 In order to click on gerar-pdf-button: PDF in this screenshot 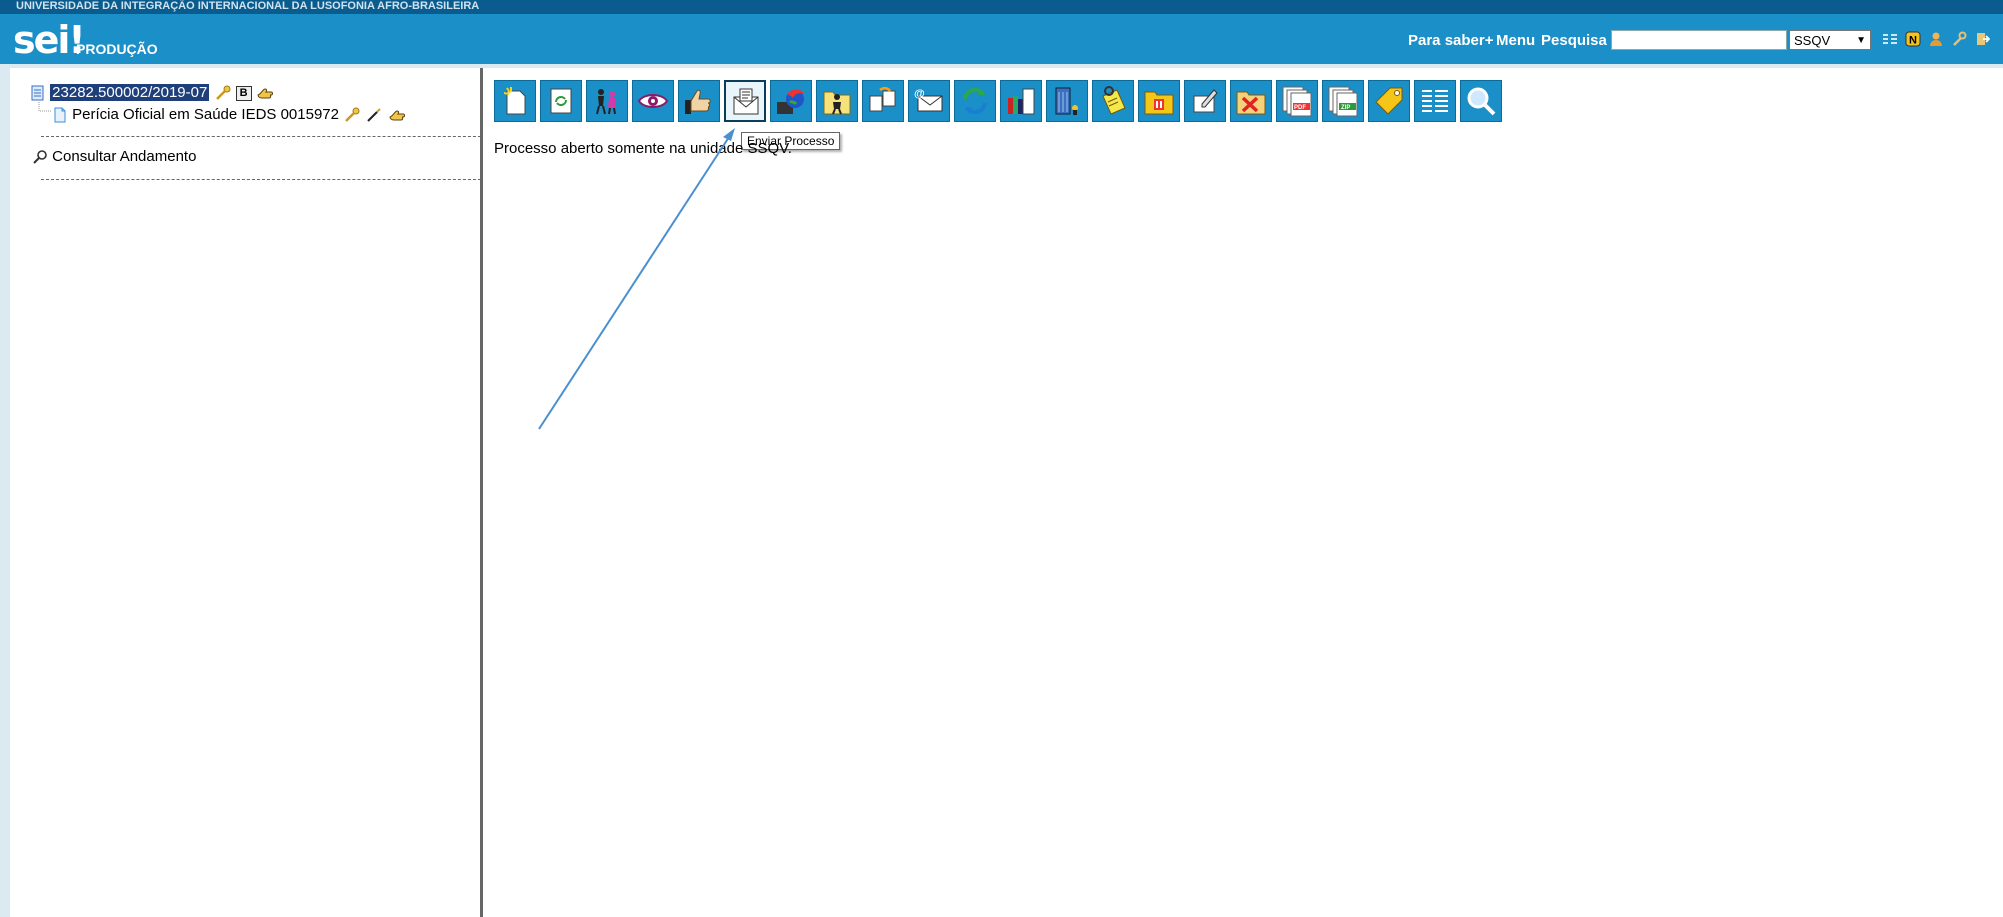, I will do `click(1297, 101)`.